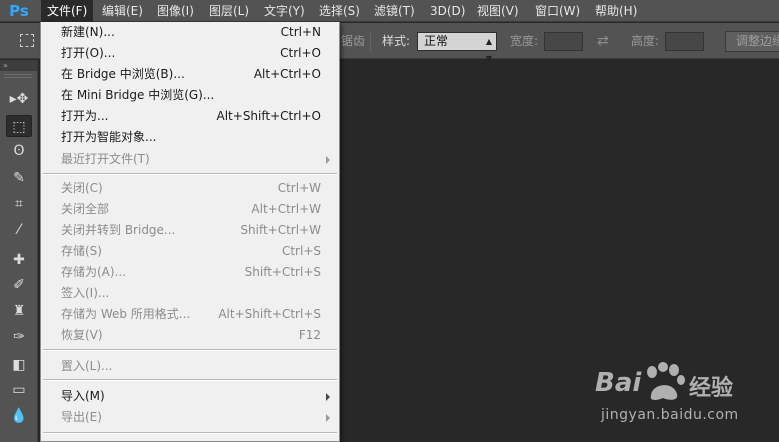  What do you see at coordinates (339, 11) in the screenshot?
I see `menu-select: 选择(S)` at bounding box center [339, 11].